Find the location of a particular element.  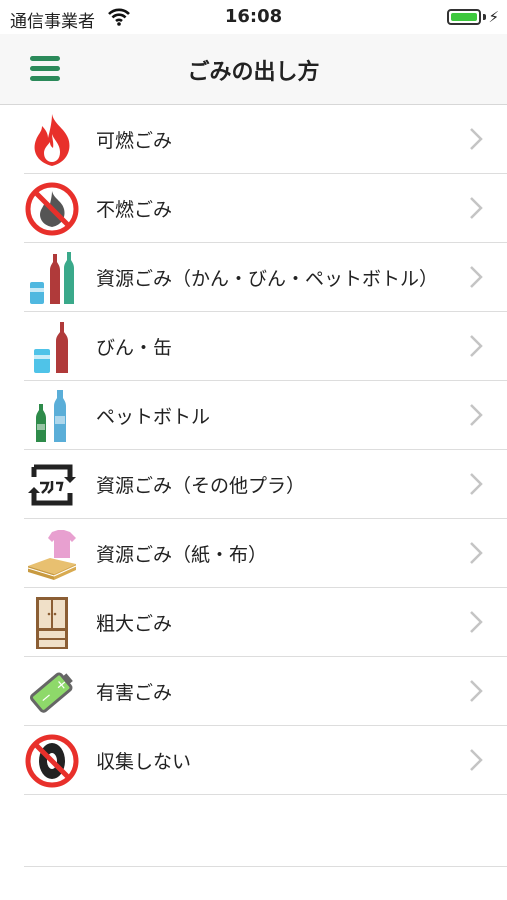

item-label: 粗大ごみ is located at coordinates (134, 624).